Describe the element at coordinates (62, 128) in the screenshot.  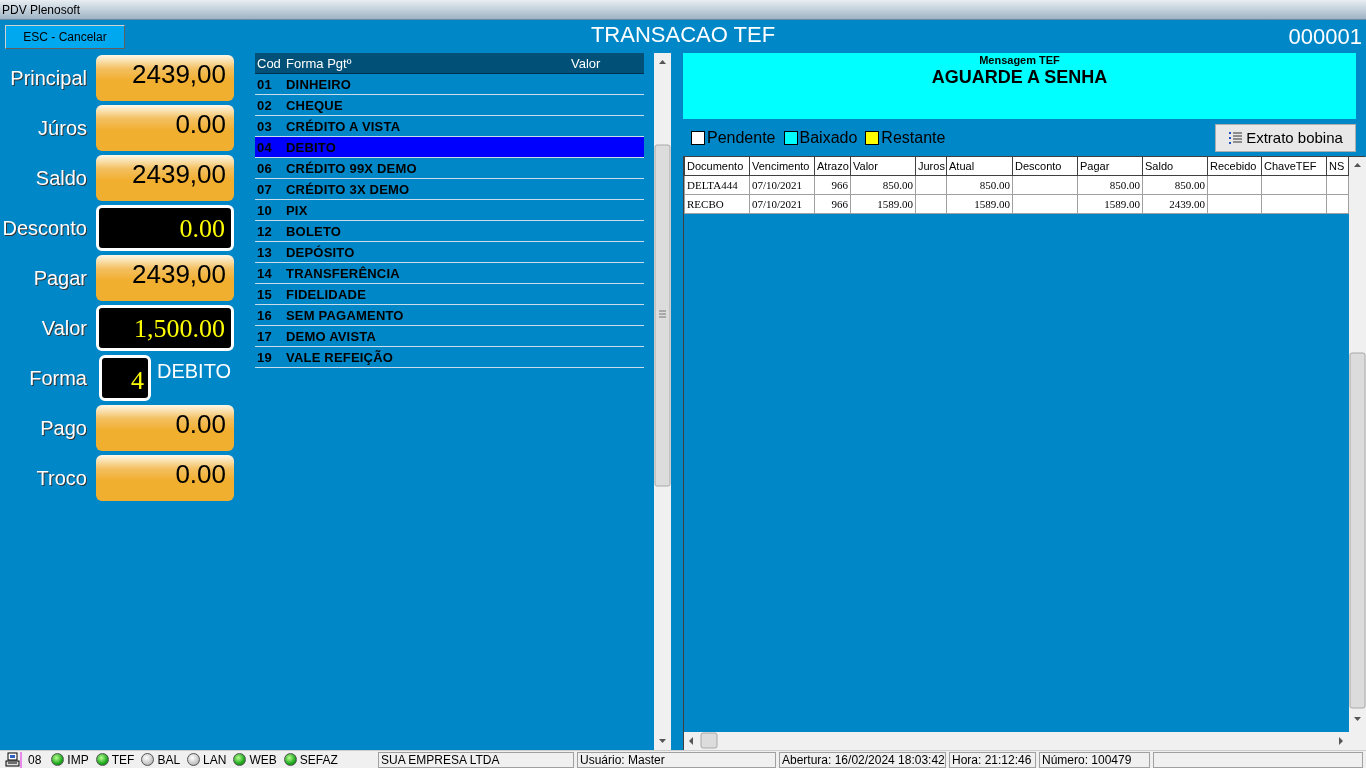
I see `field-label: Júros` at that location.